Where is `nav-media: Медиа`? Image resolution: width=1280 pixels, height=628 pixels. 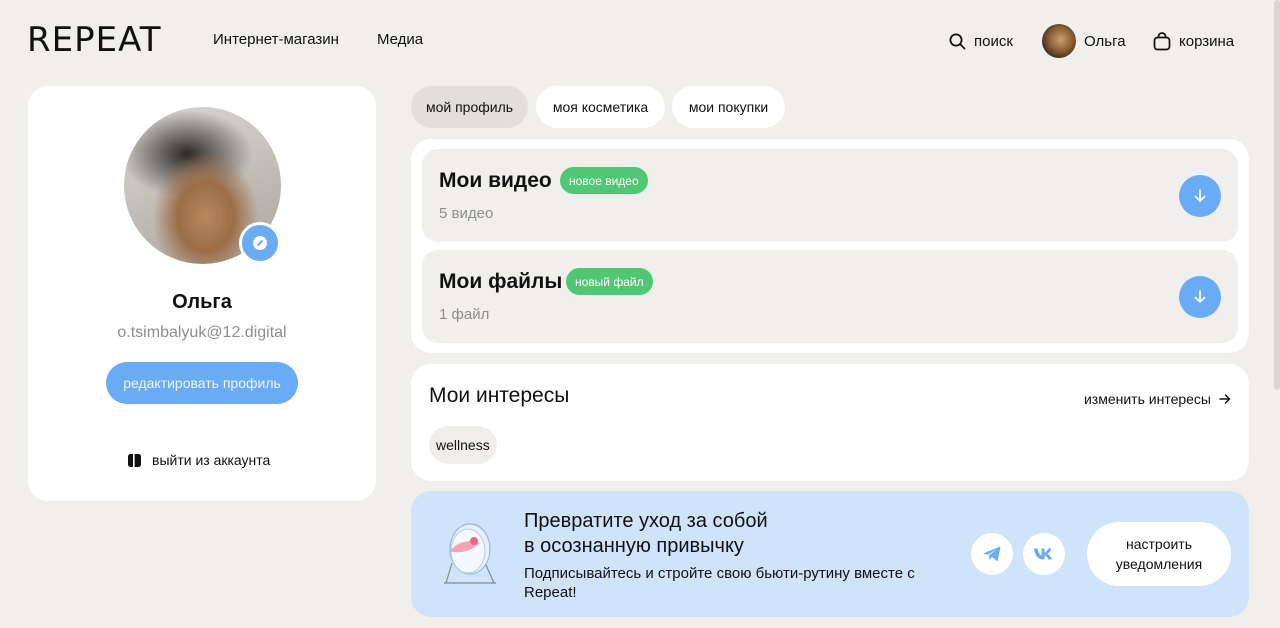
nav-media: Медиа is located at coordinates (400, 39).